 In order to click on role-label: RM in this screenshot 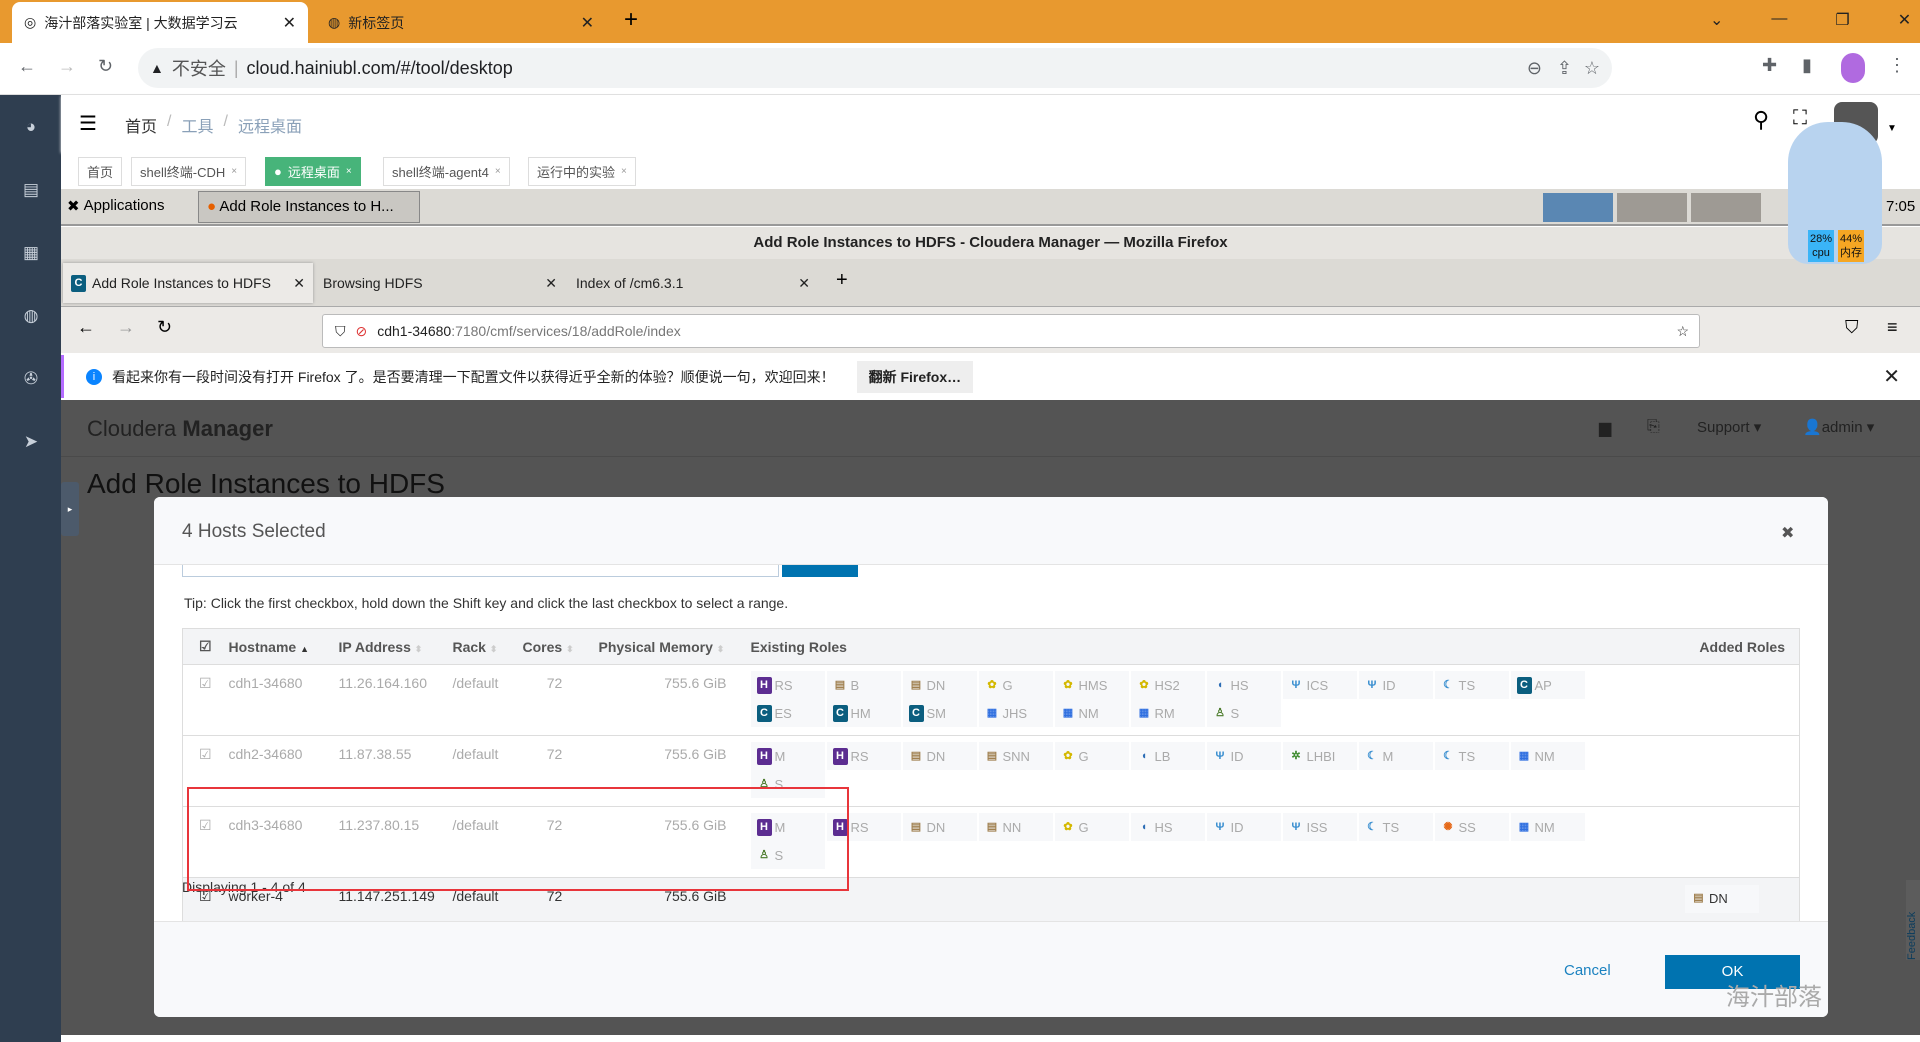, I will do `click(1164, 713)`.